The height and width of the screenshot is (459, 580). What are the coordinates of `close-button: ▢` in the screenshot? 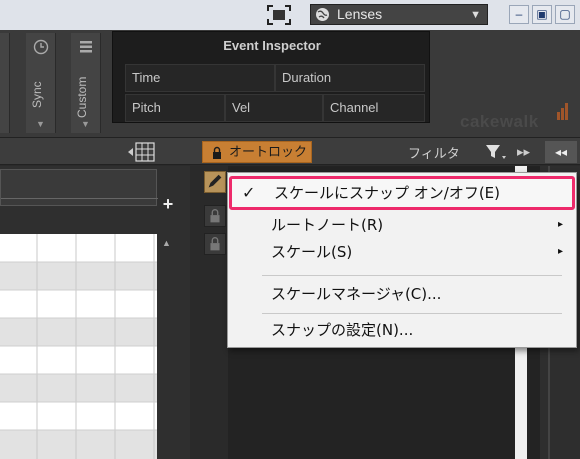 It's located at (565, 14).